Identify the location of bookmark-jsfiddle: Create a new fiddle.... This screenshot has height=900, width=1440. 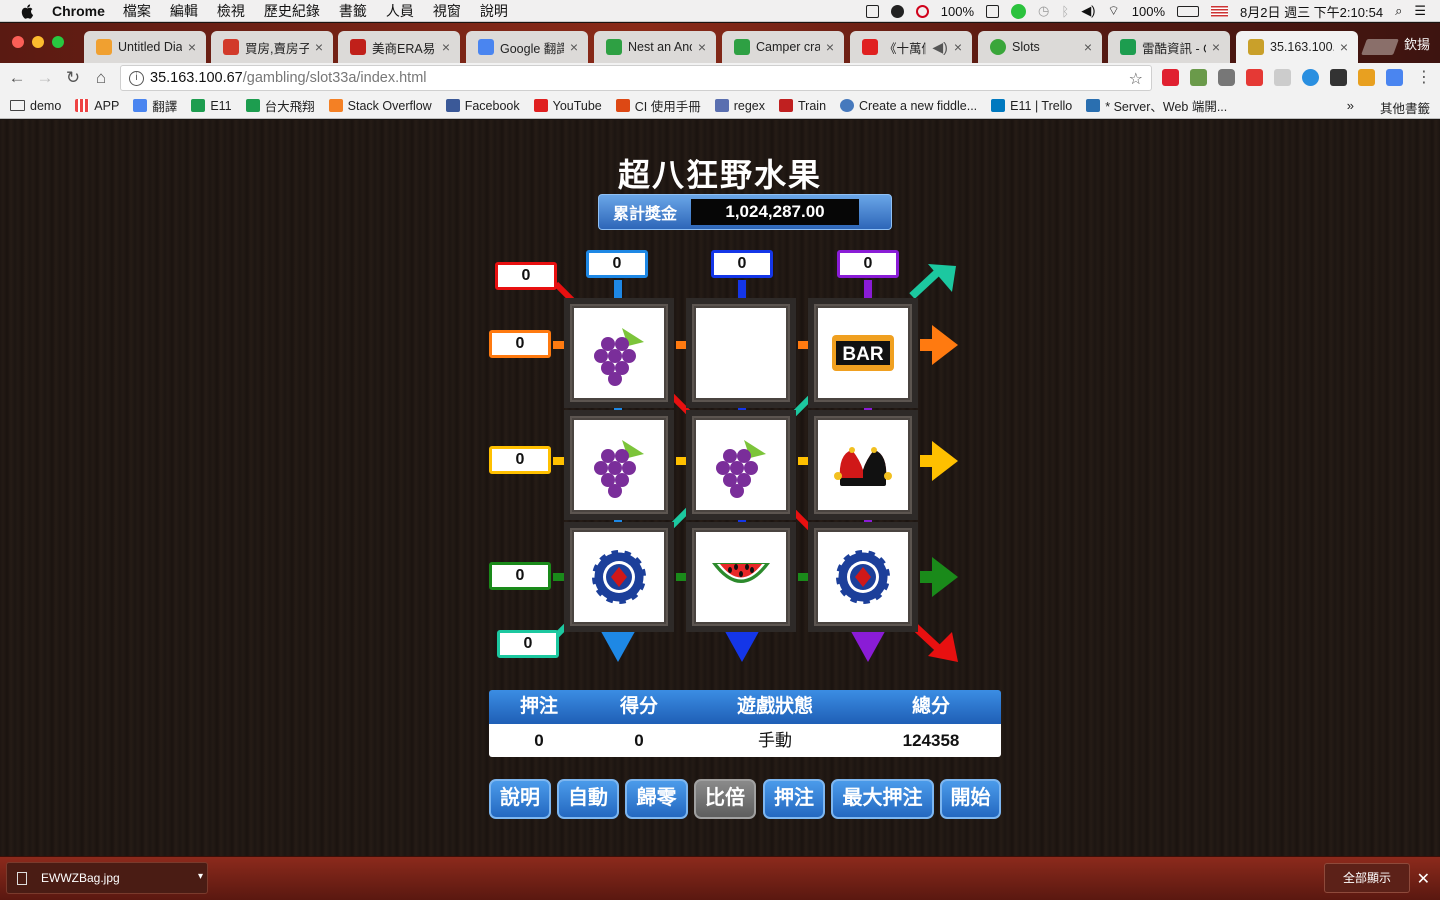
(908, 106).